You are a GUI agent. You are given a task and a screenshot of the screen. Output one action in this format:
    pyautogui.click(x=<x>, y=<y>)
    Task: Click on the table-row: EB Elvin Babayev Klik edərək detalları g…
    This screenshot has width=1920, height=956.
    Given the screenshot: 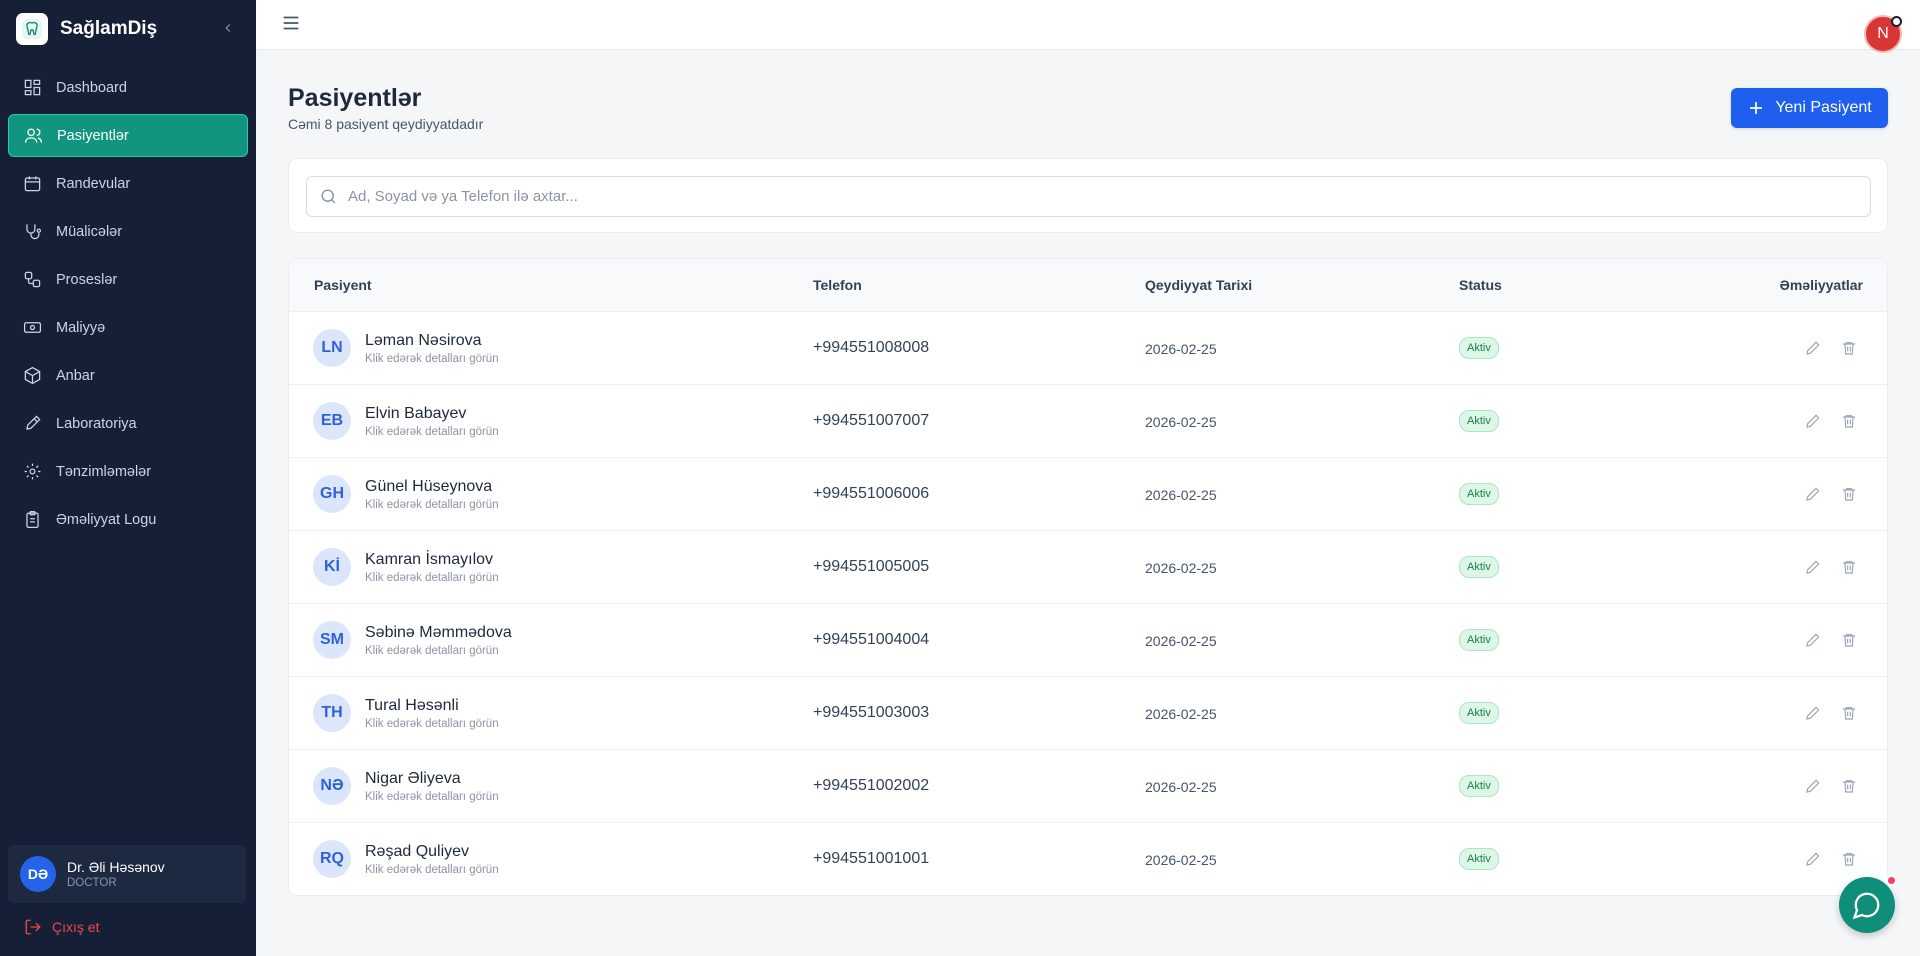 What is the action you would take?
    pyautogui.click(x=1088, y=421)
    